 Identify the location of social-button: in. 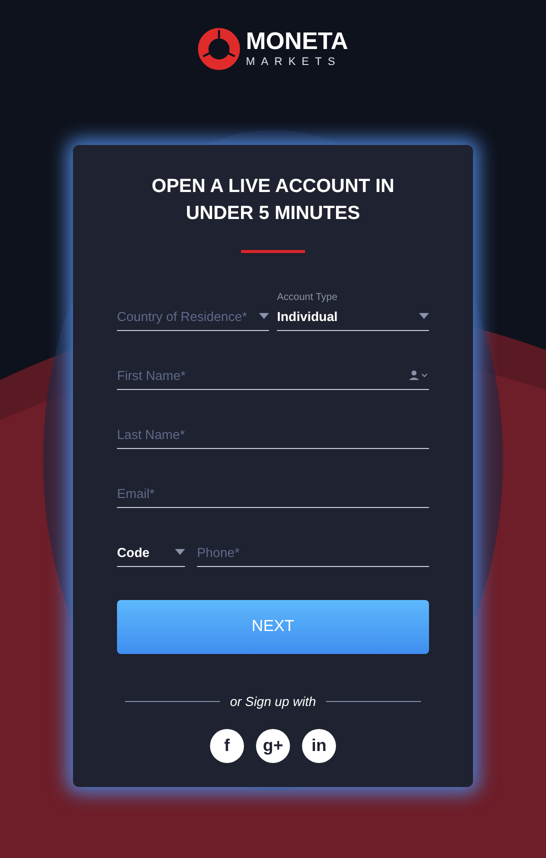
(319, 746).